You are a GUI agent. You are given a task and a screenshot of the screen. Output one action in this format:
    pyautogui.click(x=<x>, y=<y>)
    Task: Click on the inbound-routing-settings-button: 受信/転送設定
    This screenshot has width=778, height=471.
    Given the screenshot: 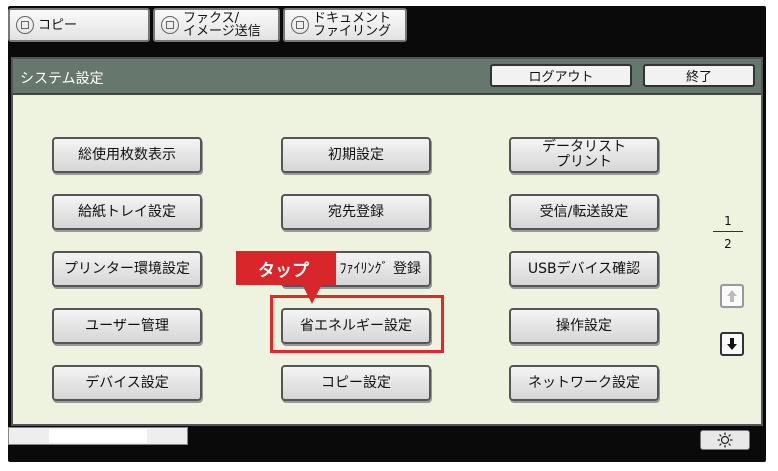 What is the action you would take?
    pyautogui.click(x=584, y=212)
    